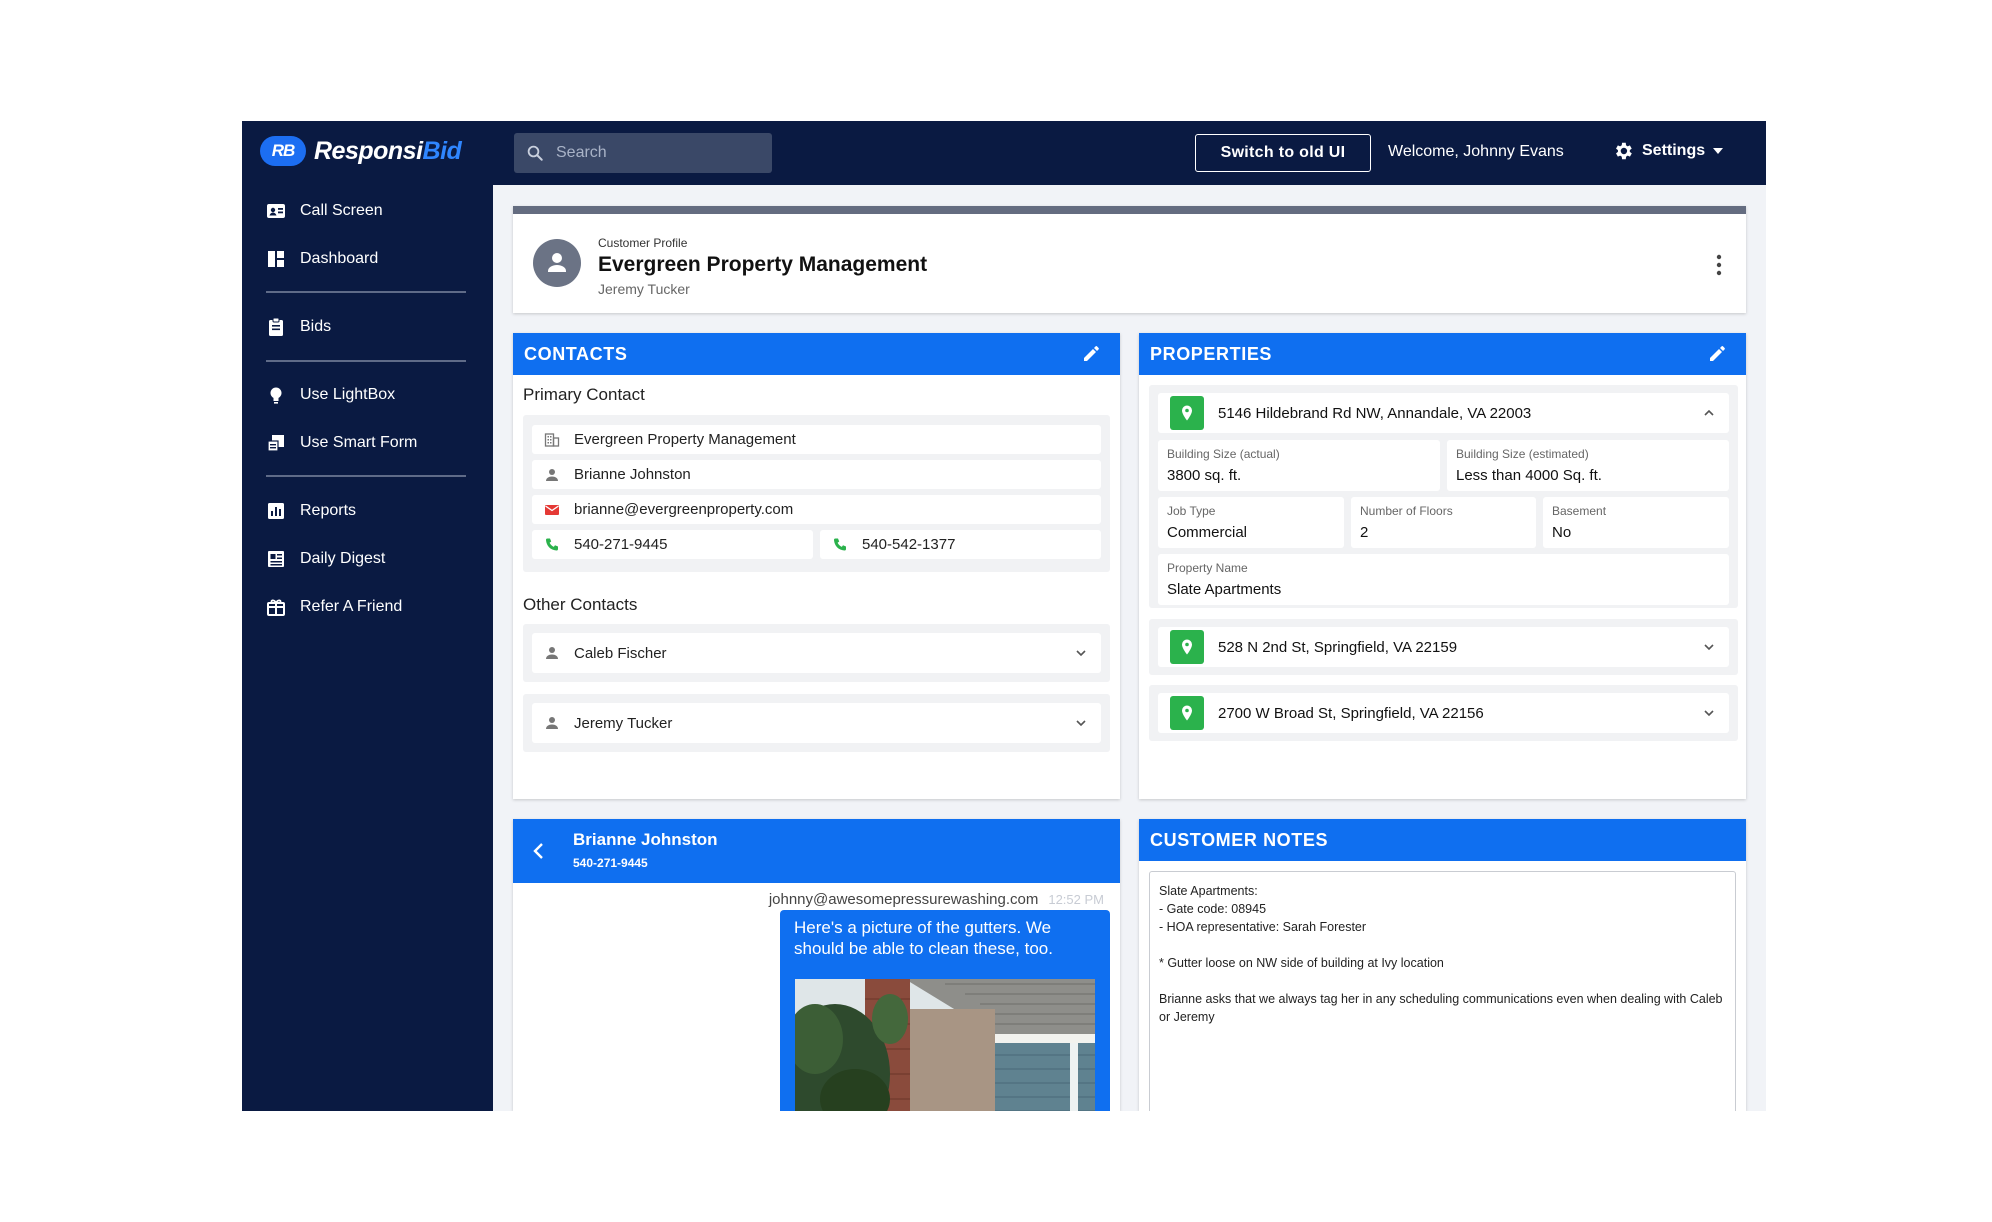 The image size is (1992, 1222). What do you see at coordinates (1076, 899) in the screenshot?
I see `message-time: 12:52 PM` at bounding box center [1076, 899].